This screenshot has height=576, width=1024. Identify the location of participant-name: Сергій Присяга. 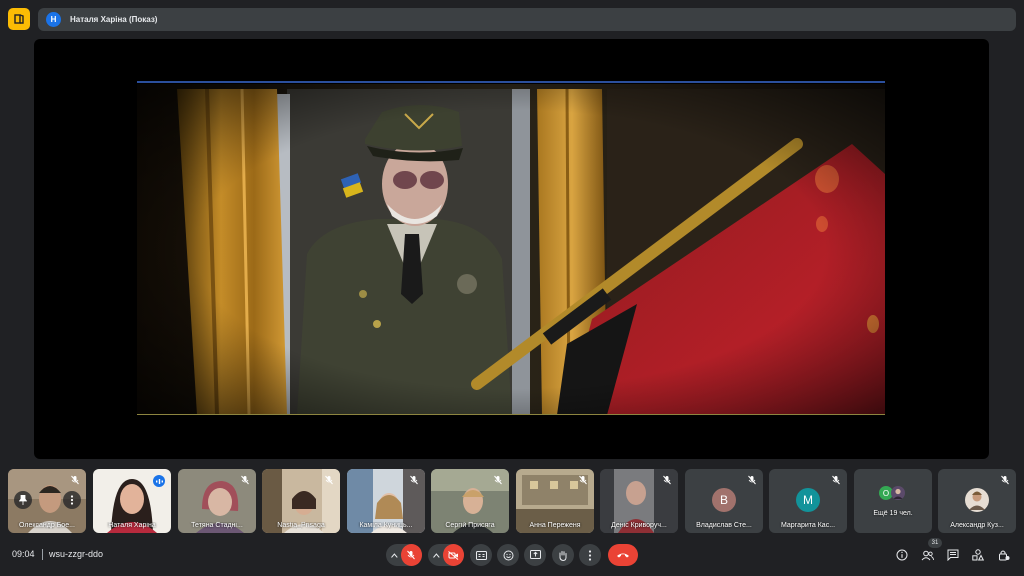
(470, 525).